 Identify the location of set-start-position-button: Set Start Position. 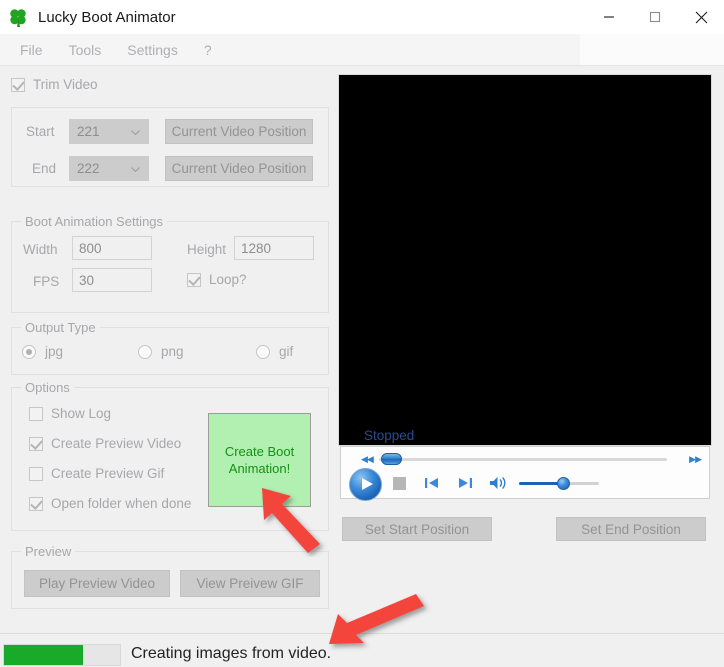
(417, 529).